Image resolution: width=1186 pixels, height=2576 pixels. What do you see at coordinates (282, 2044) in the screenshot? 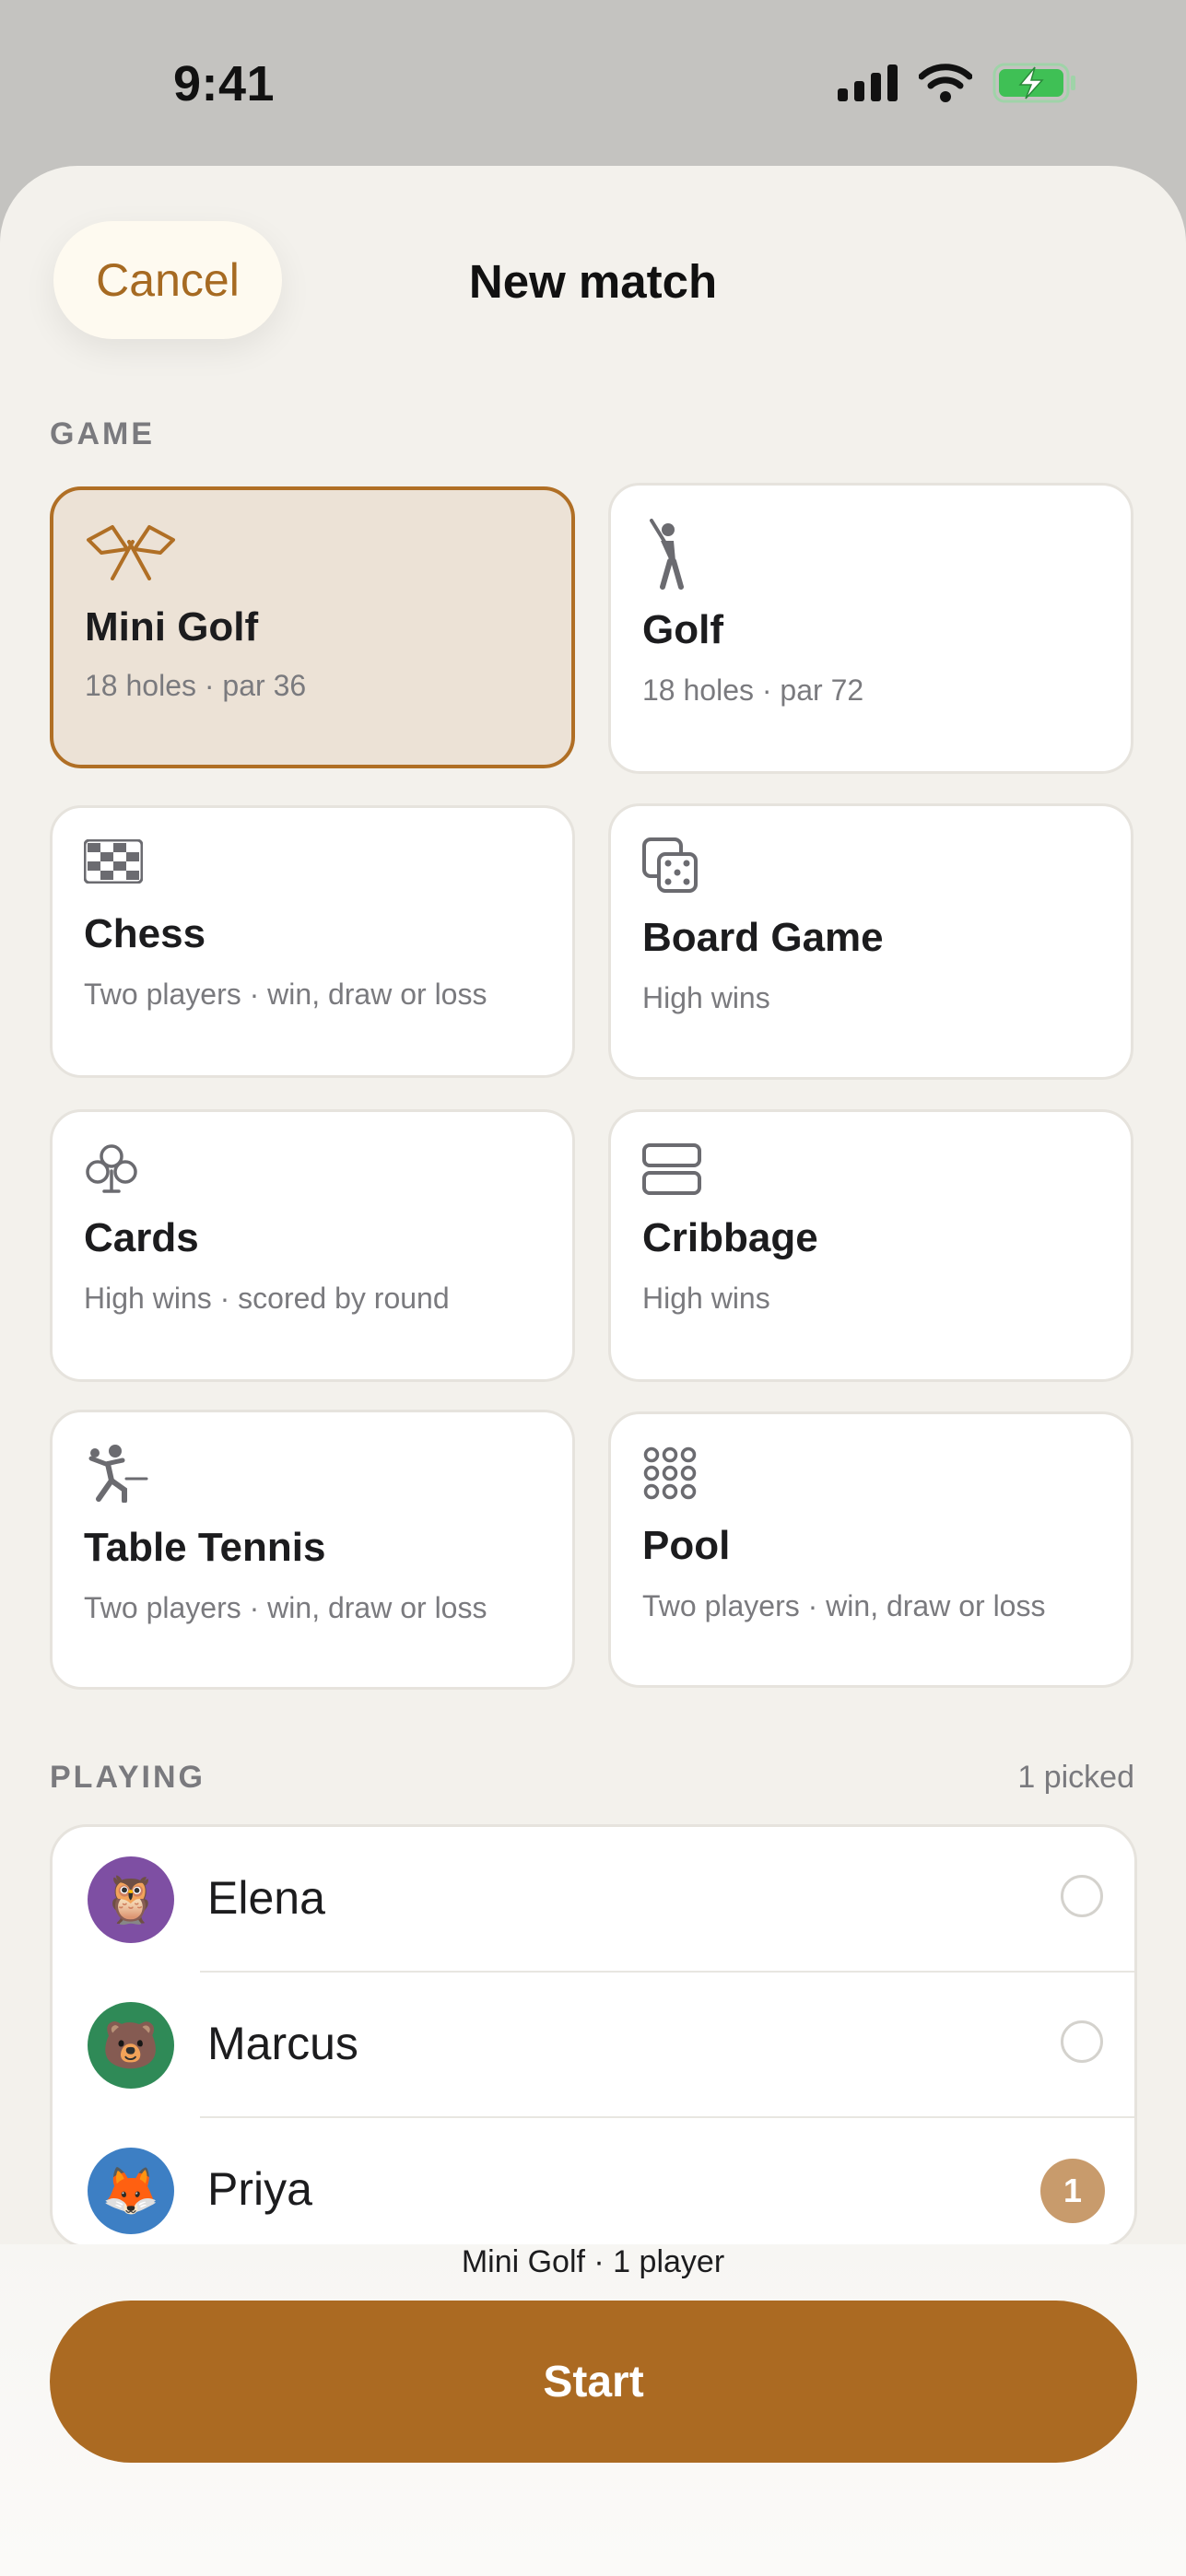
I see `player-name: Marcus` at bounding box center [282, 2044].